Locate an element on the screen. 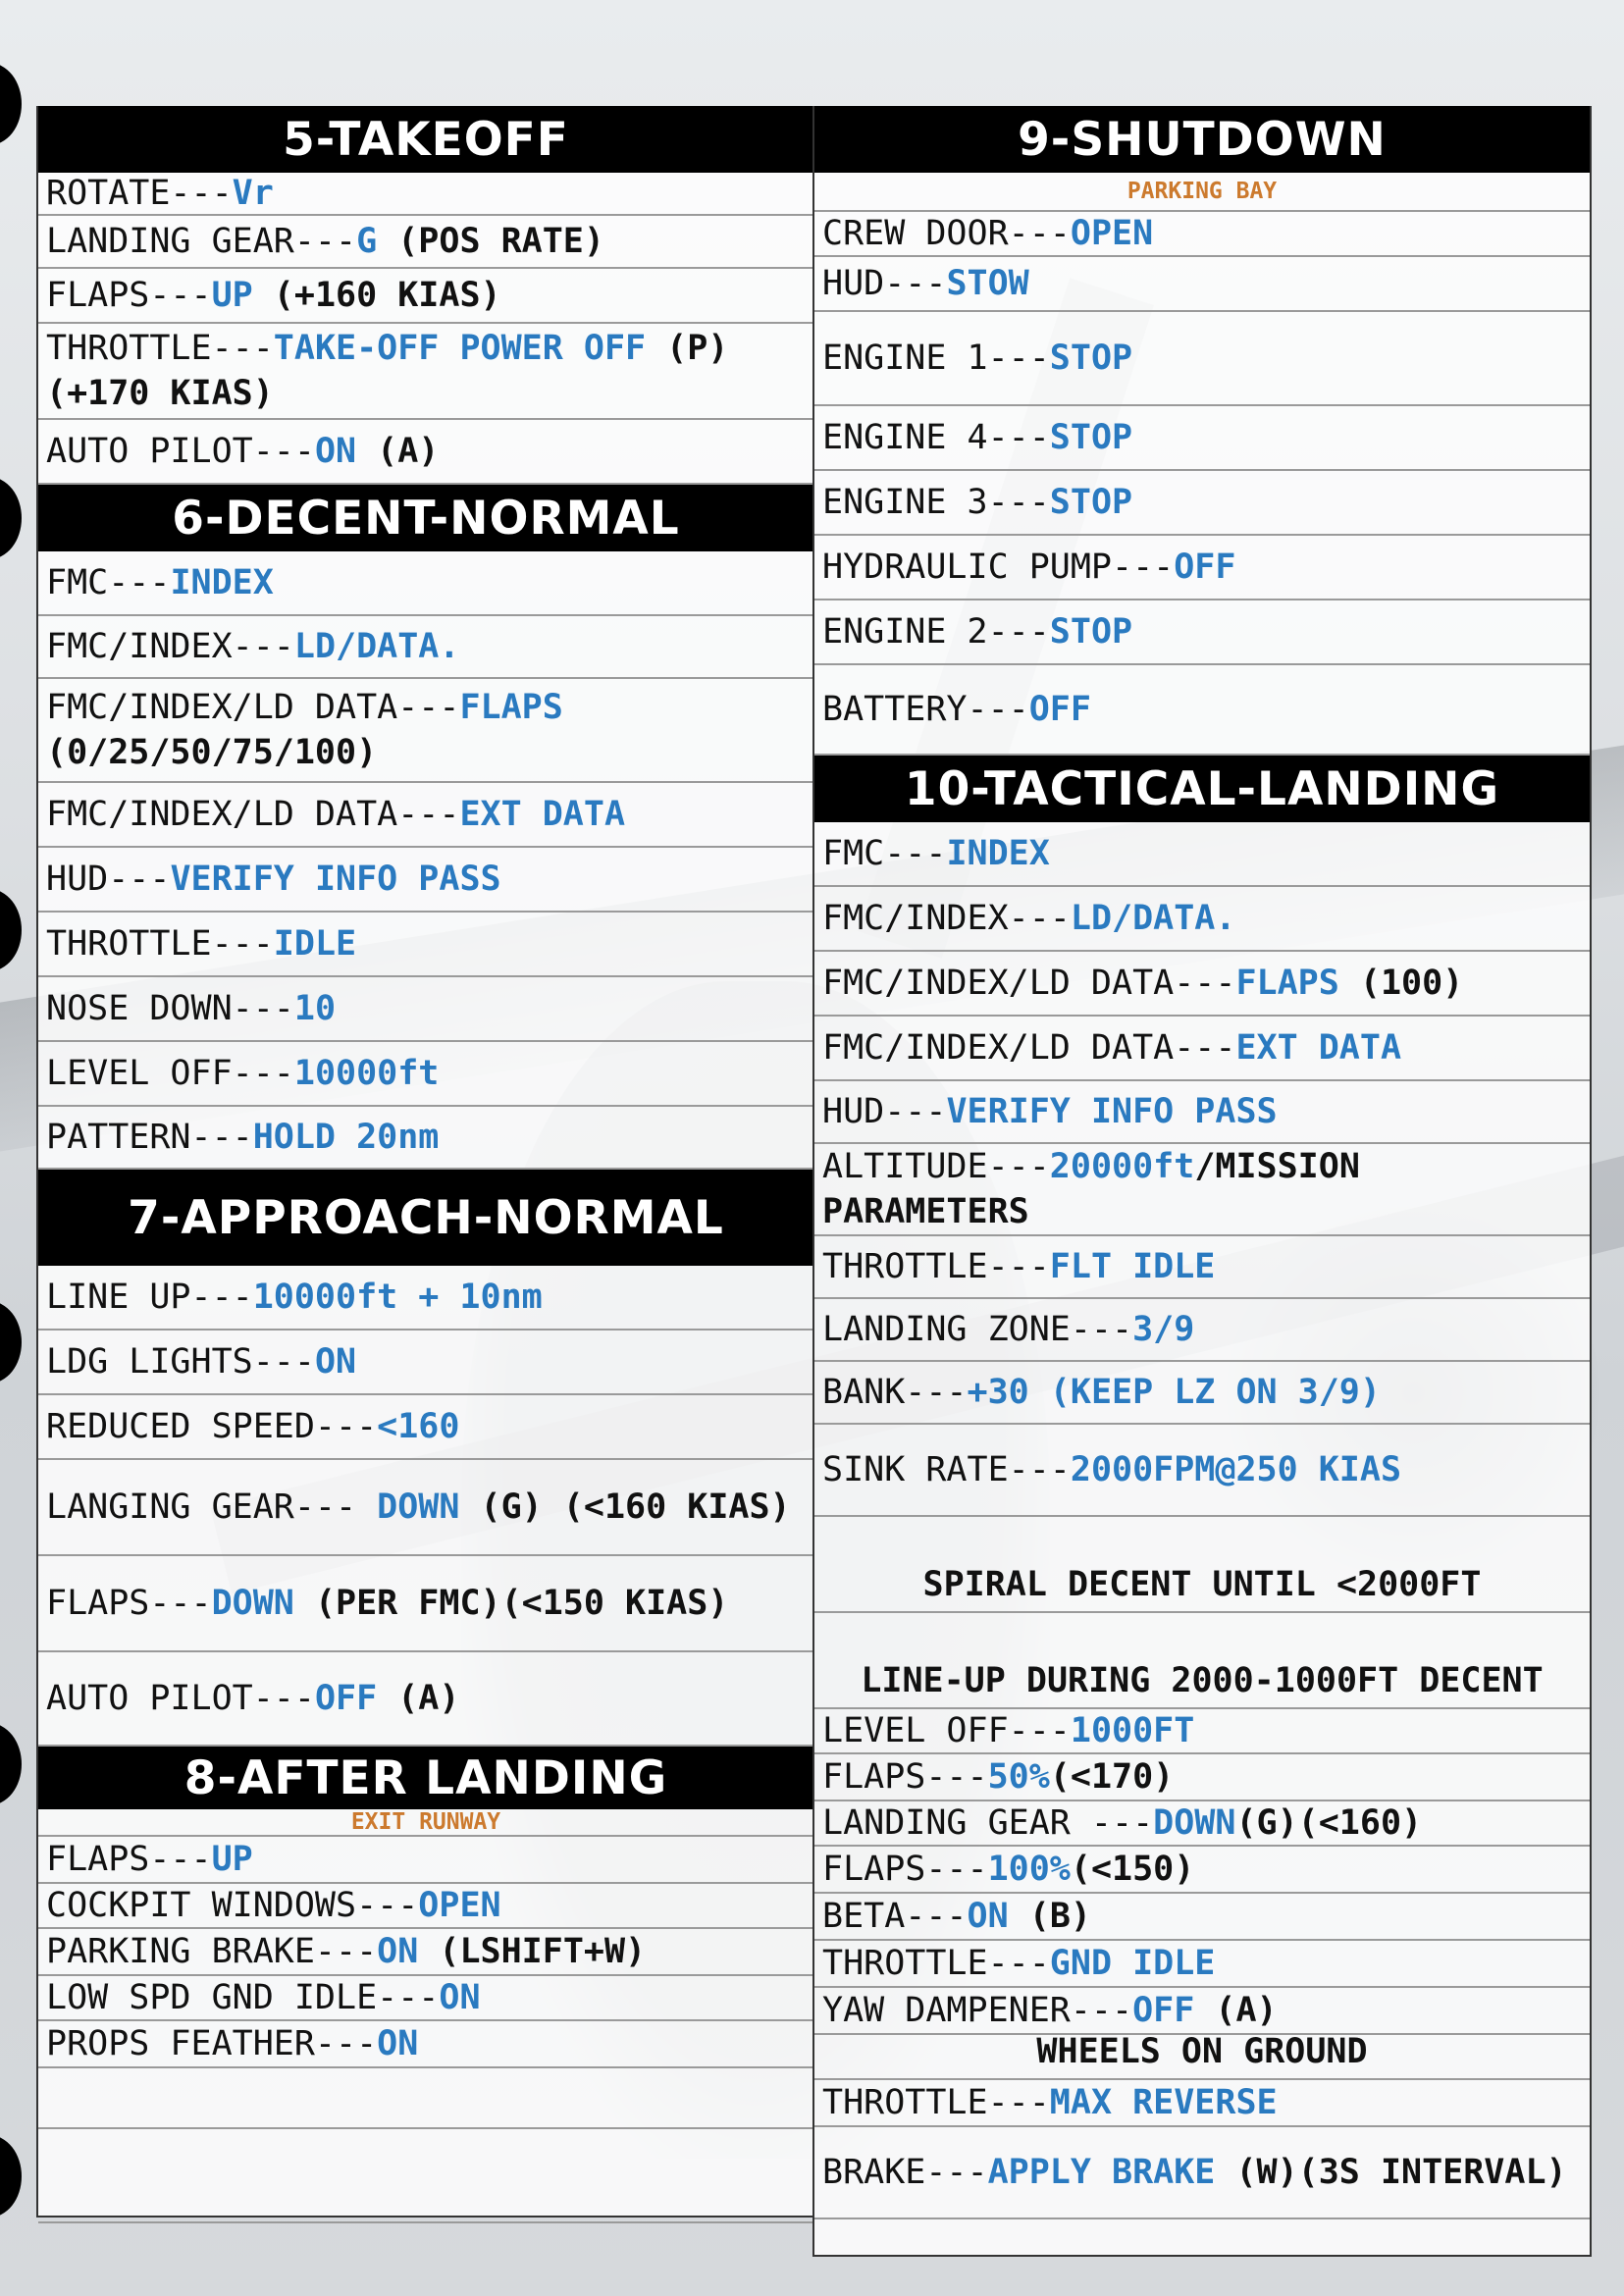  checklist-row: LEVEL OFF---10000ft is located at coordinates (425, 1074).